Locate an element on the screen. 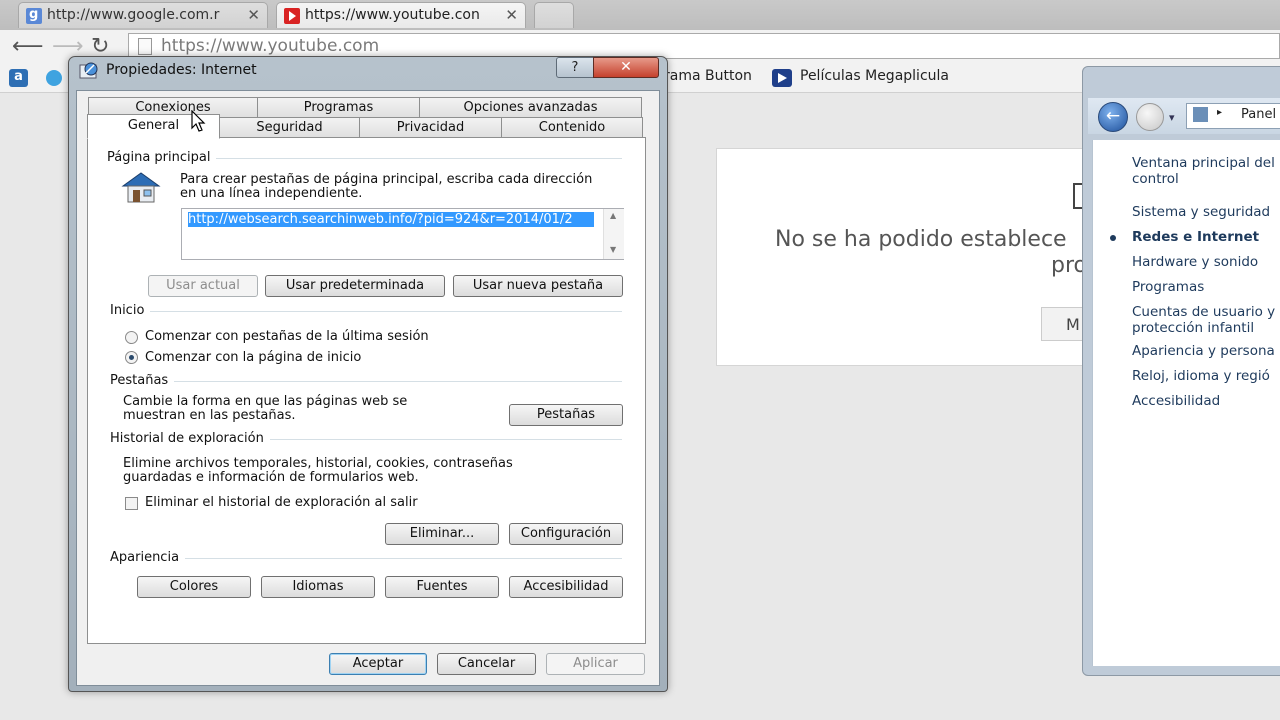 Image resolution: width=1280 pixels, height=720 pixels. tab-seguridad: Seguridad is located at coordinates (289, 127).